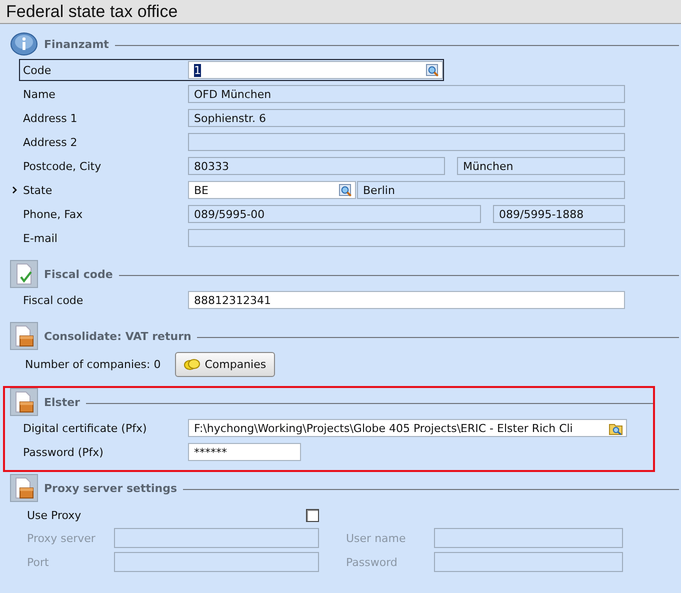 Image resolution: width=681 pixels, height=593 pixels. Describe the element at coordinates (54, 515) in the screenshot. I see `checkbox-label: Use Proxy` at that location.